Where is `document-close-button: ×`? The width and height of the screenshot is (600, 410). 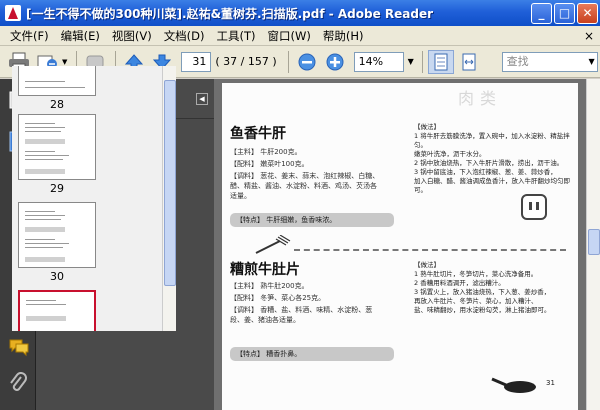
document-close-button: × is located at coordinates (589, 36).